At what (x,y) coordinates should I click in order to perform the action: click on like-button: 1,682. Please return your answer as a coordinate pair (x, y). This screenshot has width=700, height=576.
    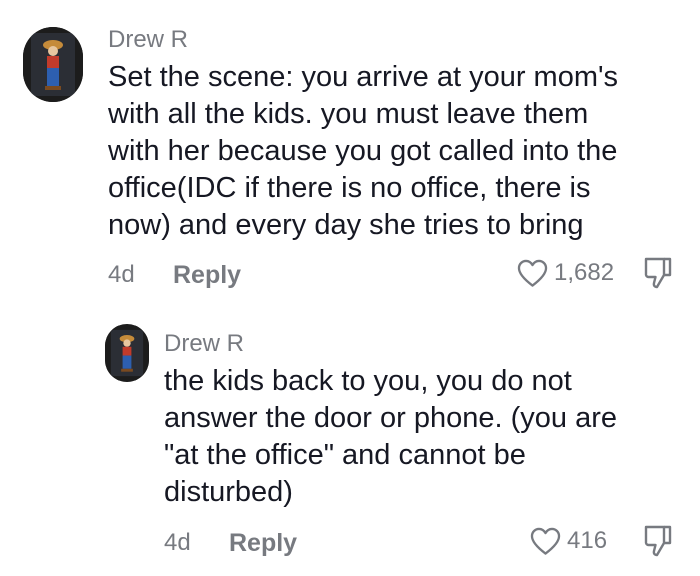
    Looking at the image, I should click on (565, 273).